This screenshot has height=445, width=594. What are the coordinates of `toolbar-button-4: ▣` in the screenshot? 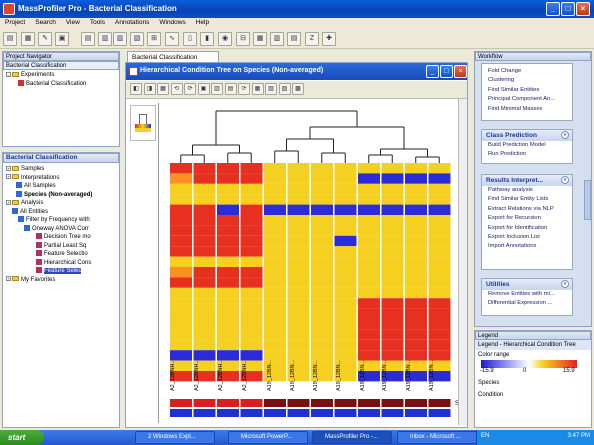 It's located at (62, 39).